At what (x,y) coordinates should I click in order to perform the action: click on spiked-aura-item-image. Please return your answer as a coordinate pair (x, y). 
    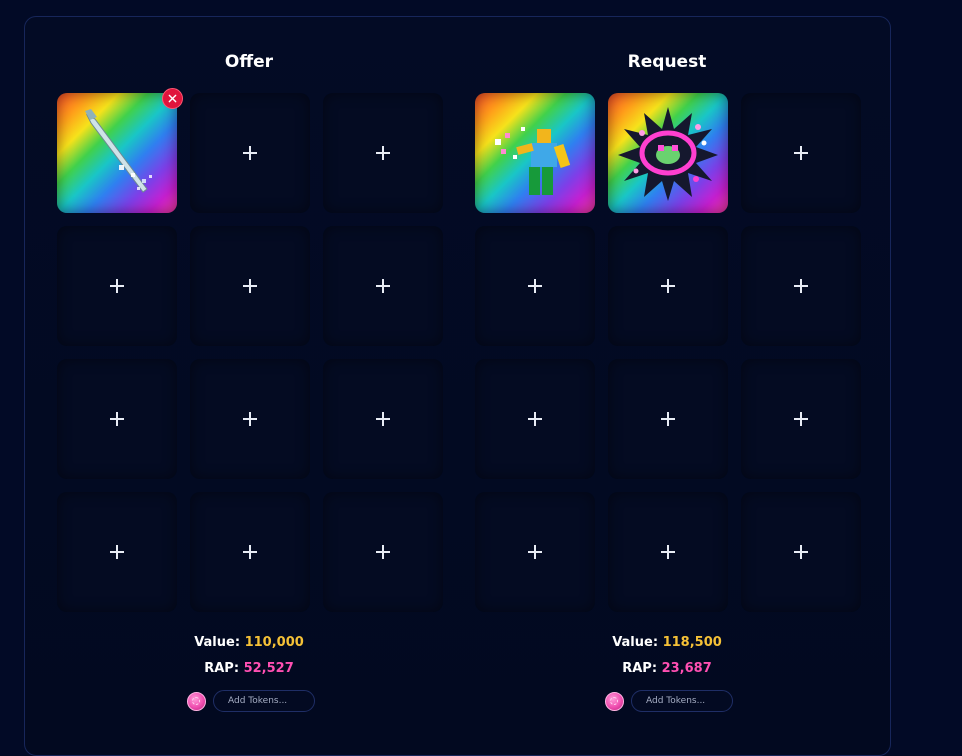
    Looking at the image, I should click on (668, 154).